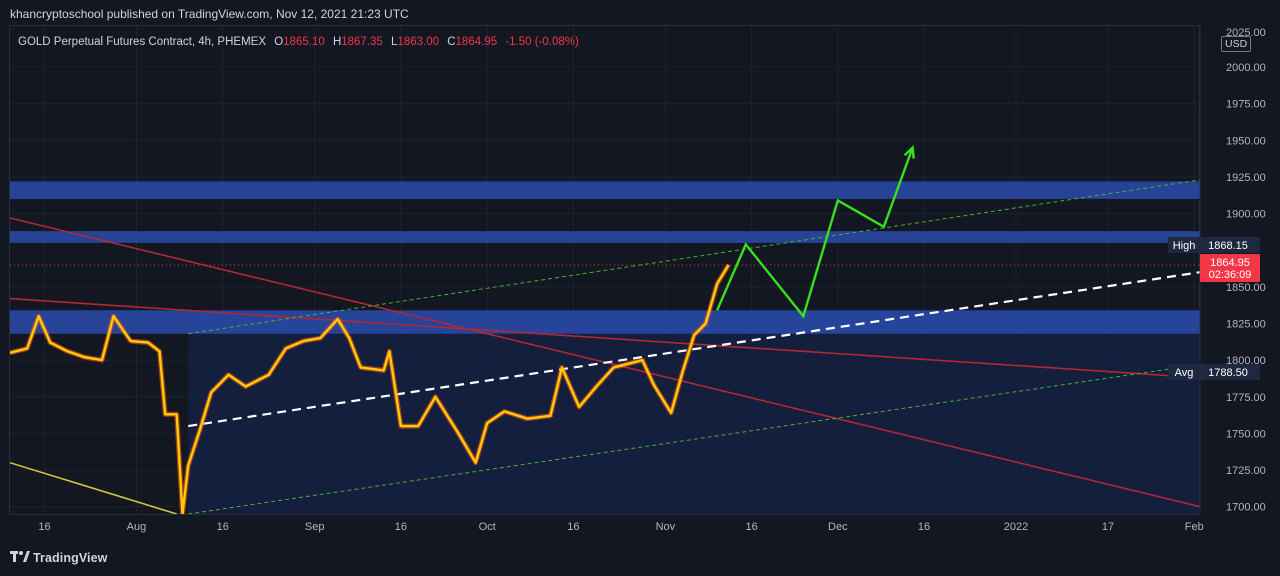 This screenshot has height=576, width=1280. What do you see at coordinates (605, 322) in the screenshot?
I see `zone-support` at bounding box center [605, 322].